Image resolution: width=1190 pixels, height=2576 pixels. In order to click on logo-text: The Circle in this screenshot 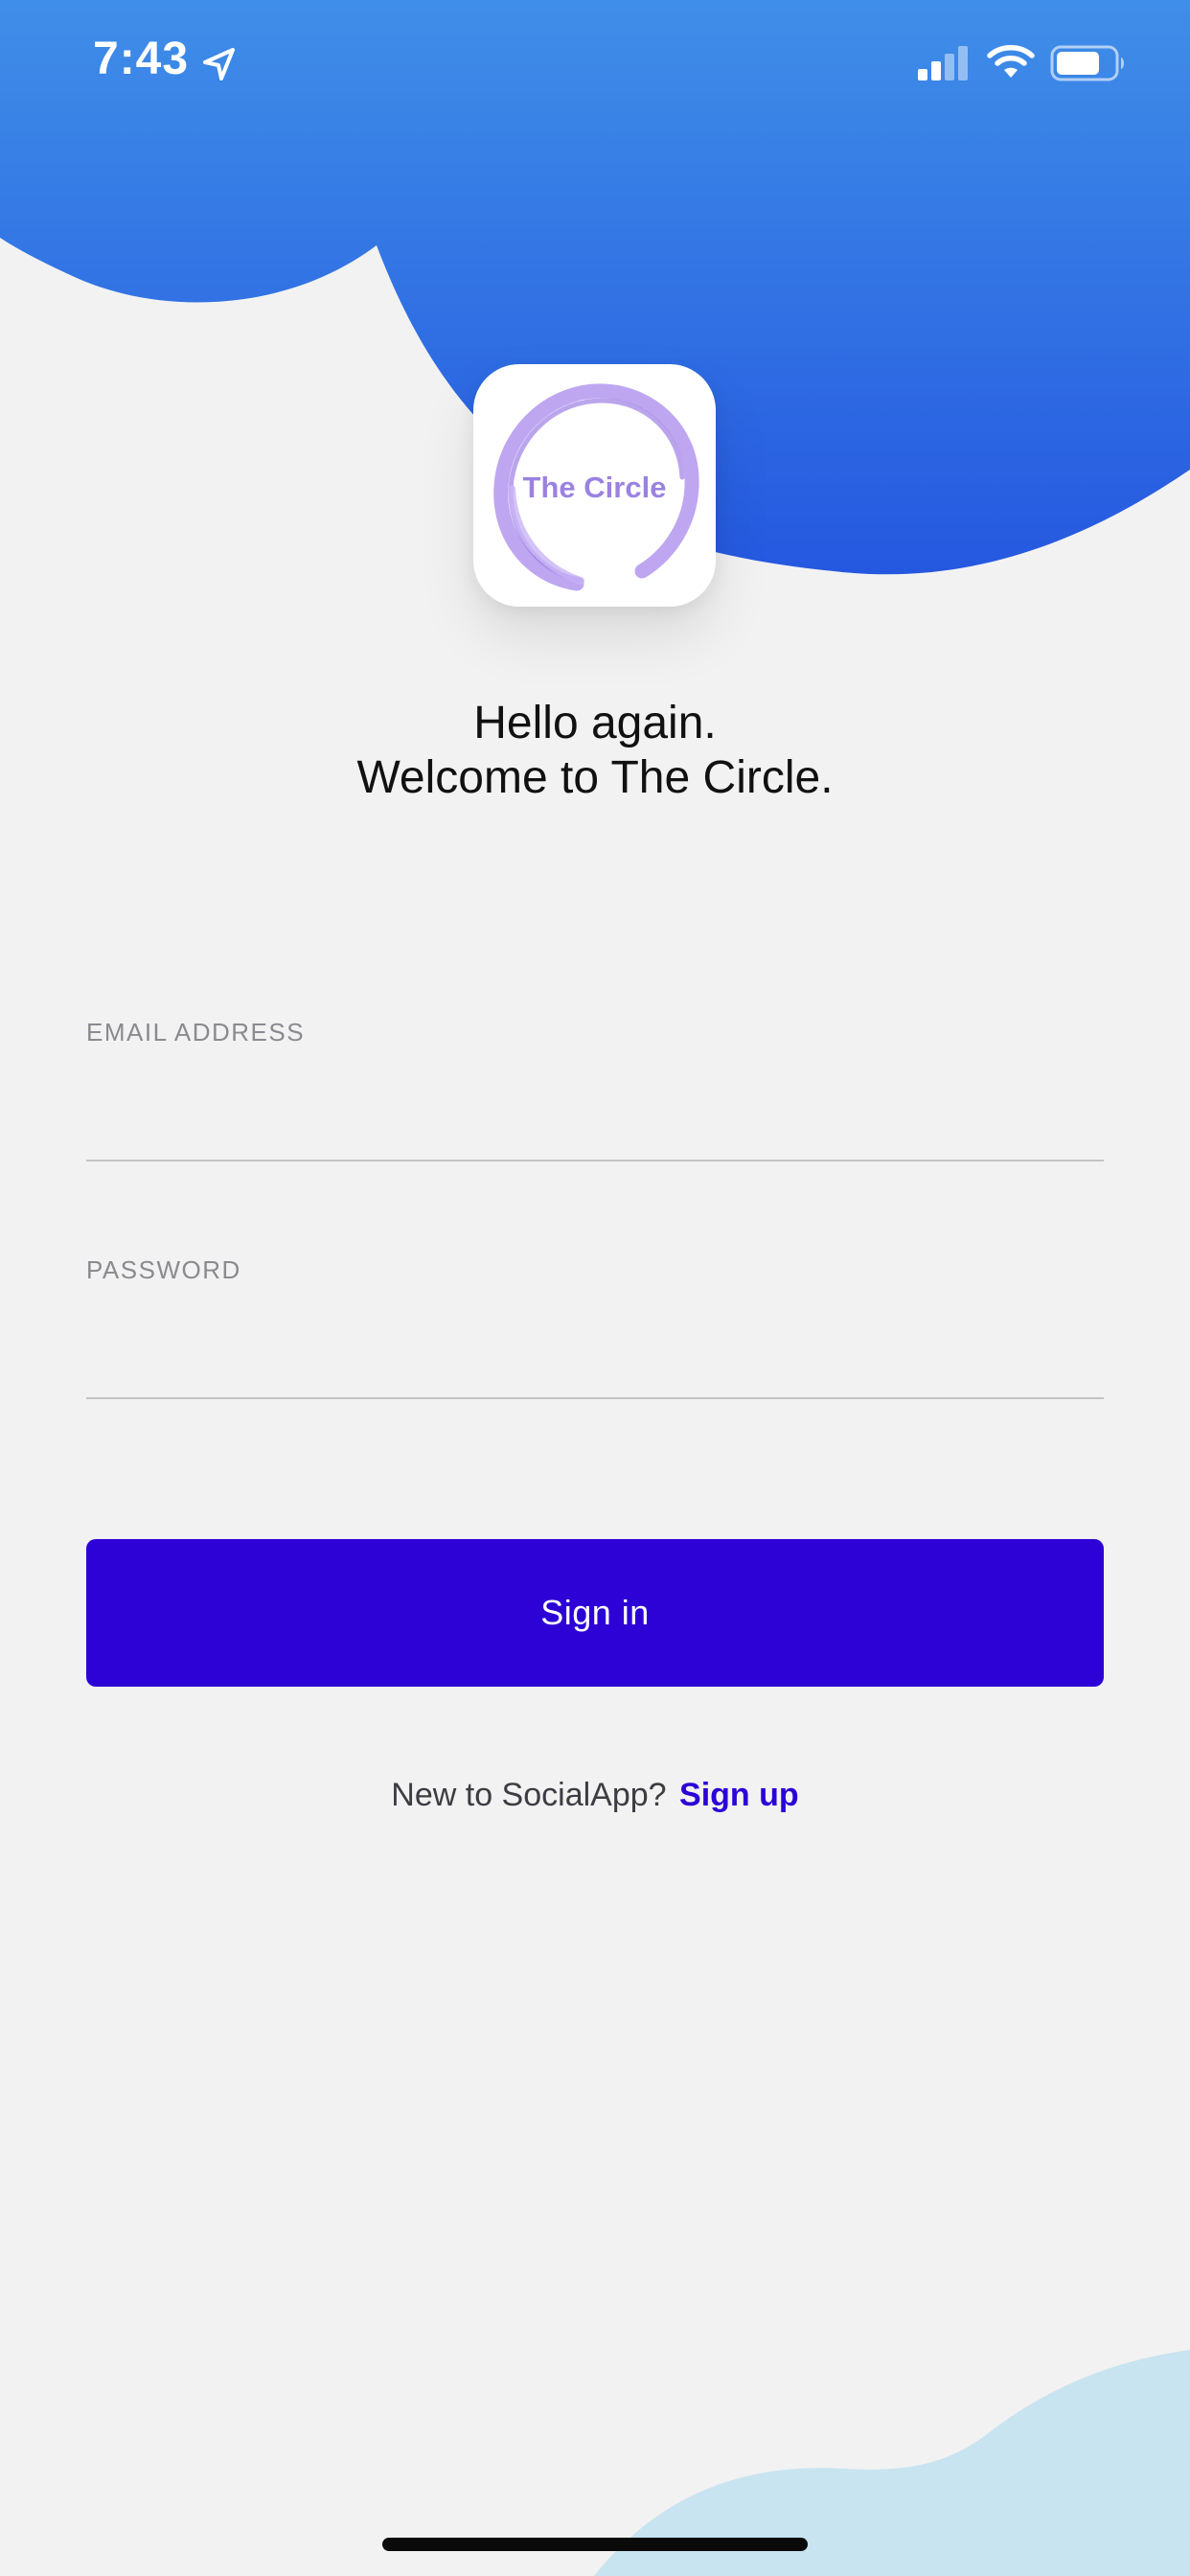, I will do `click(594, 487)`.